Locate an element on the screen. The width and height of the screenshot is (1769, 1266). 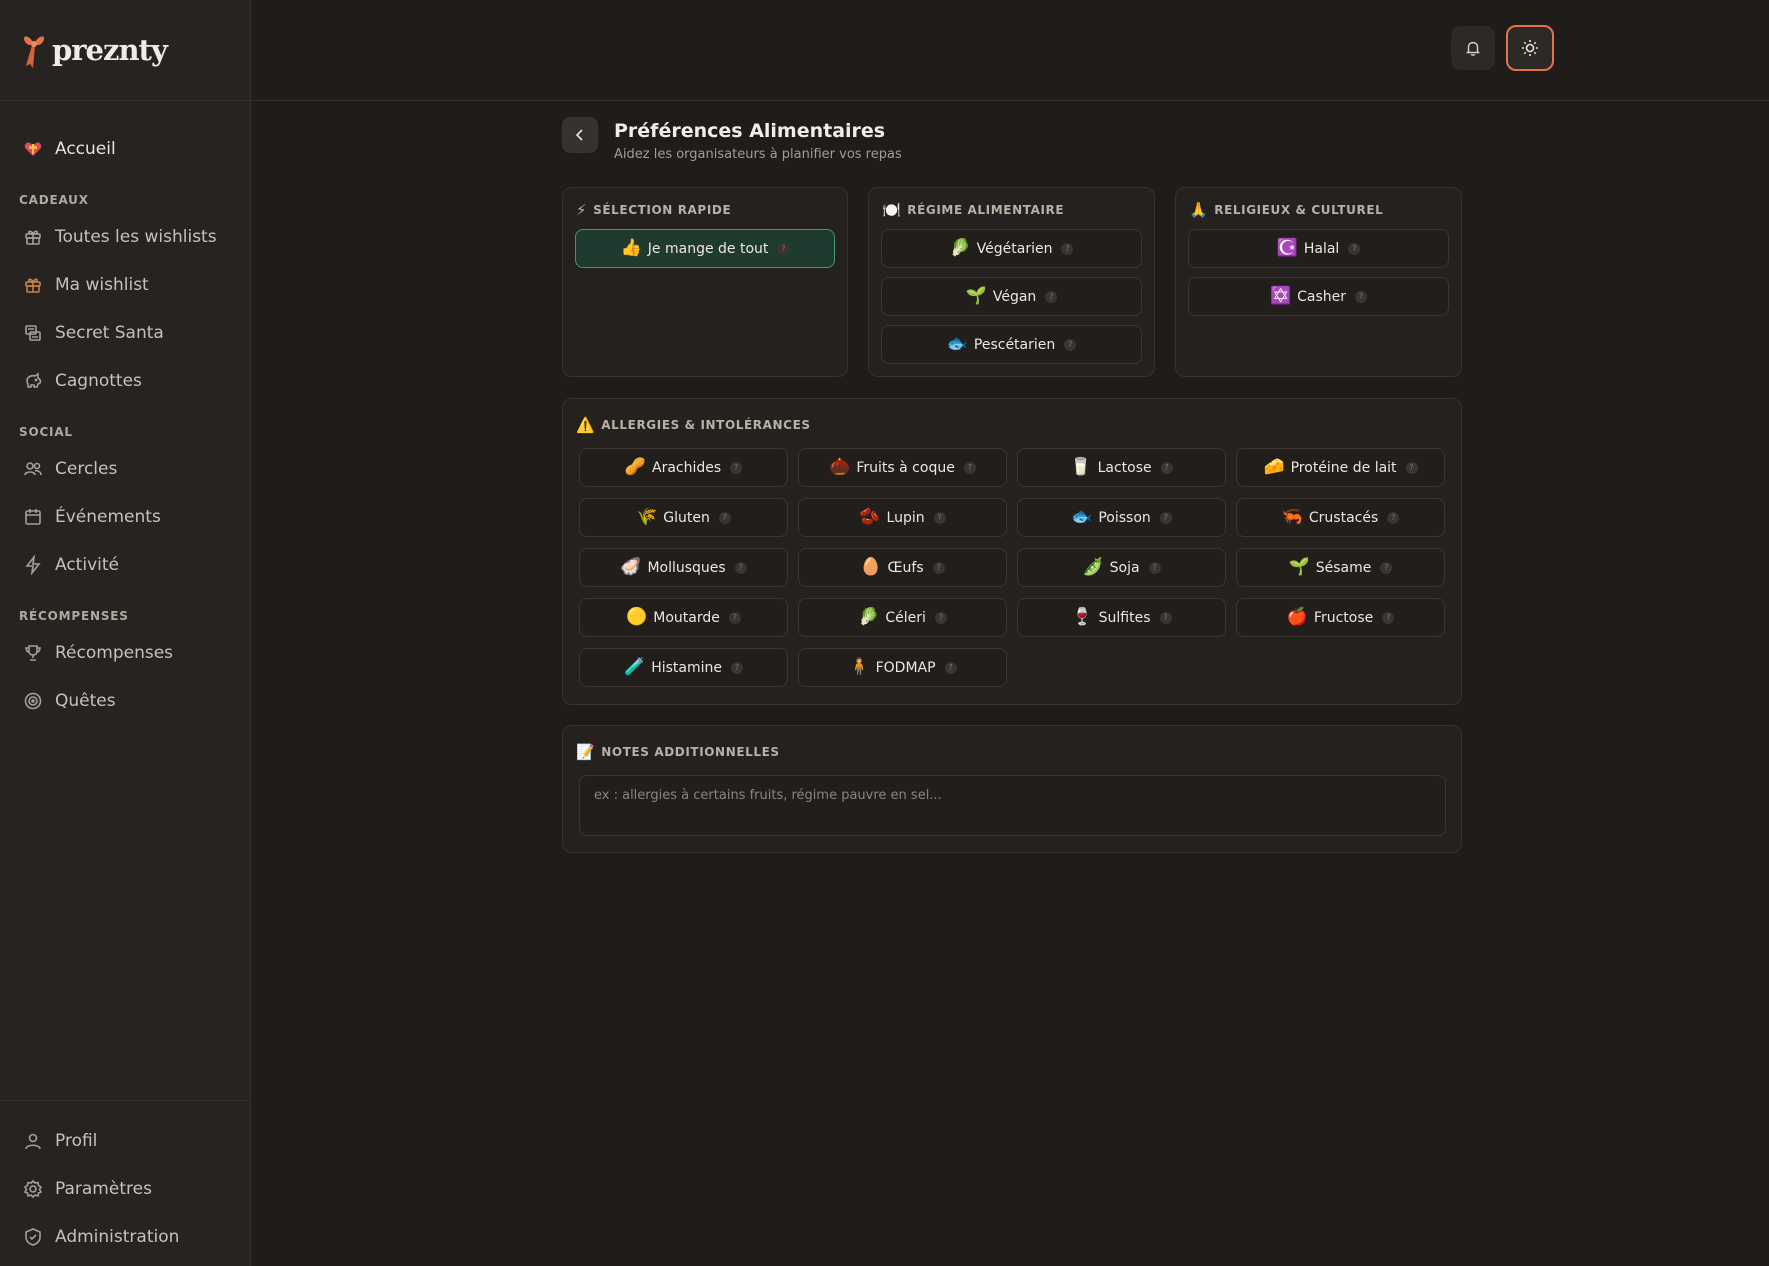
chip-label: Sésame is located at coordinates (1343, 567).